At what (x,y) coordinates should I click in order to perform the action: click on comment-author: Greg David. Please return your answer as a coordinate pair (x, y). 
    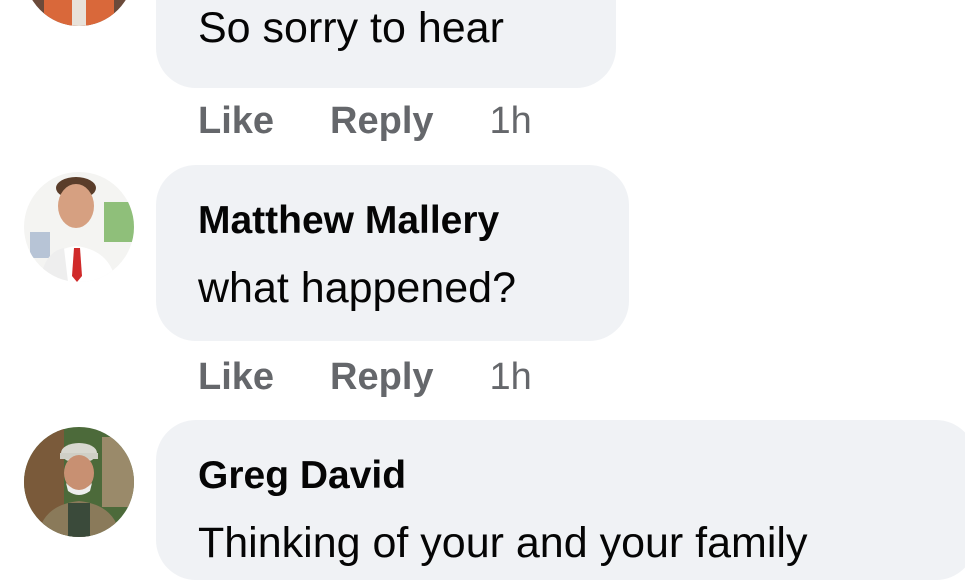
    Looking at the image, I should click on (566, 476).